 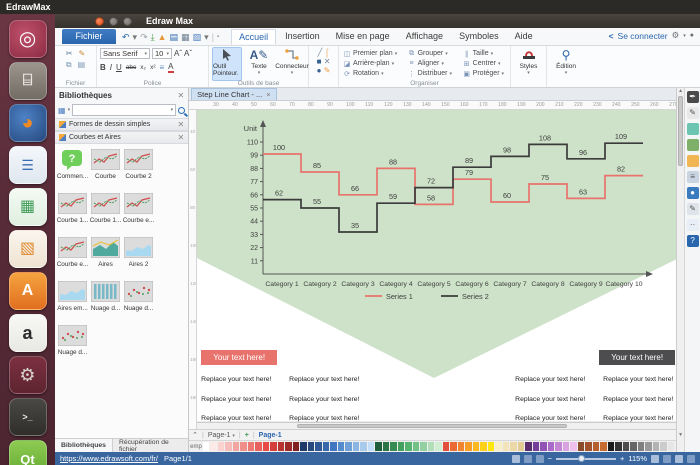 What do you see at coordinates (27, 249) in the screenshot?
I see `impress-icon: ▧` at bounding box center [27, 249].